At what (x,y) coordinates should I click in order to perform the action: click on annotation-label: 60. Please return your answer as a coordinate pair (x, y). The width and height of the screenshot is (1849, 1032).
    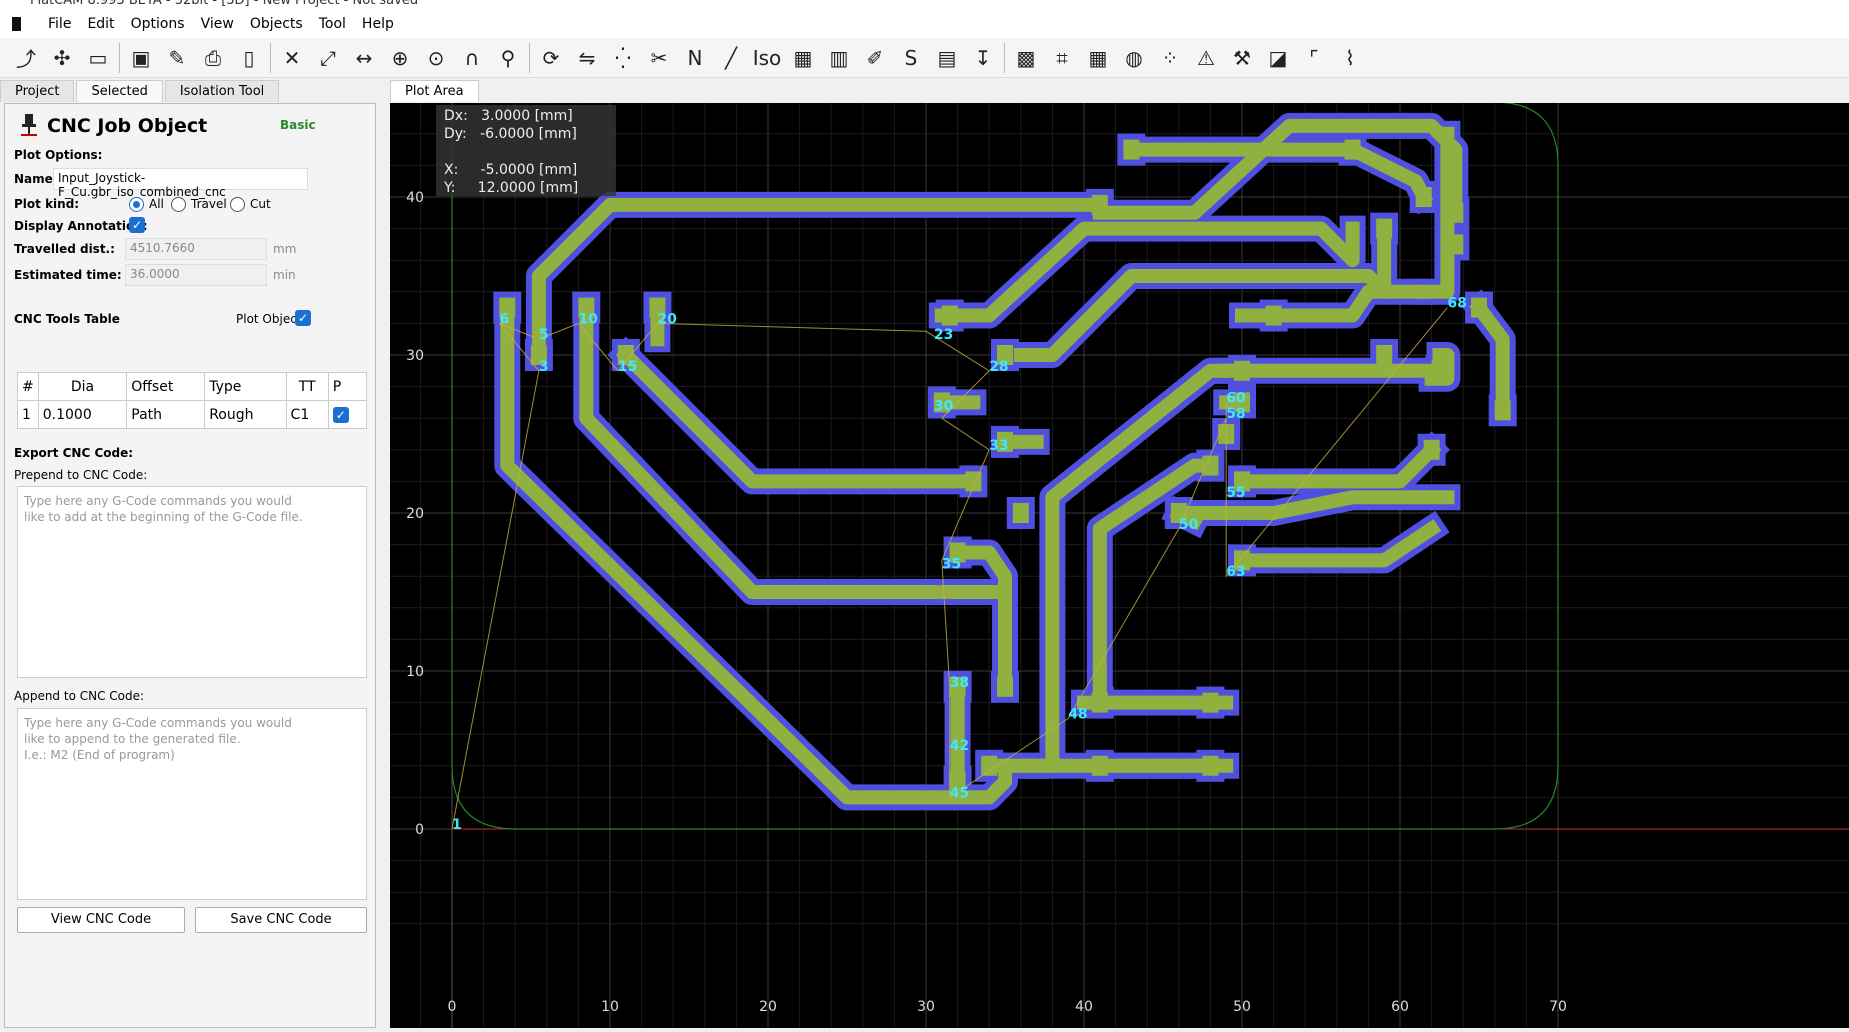
    Looking at the image, I should click on (1236, 398).